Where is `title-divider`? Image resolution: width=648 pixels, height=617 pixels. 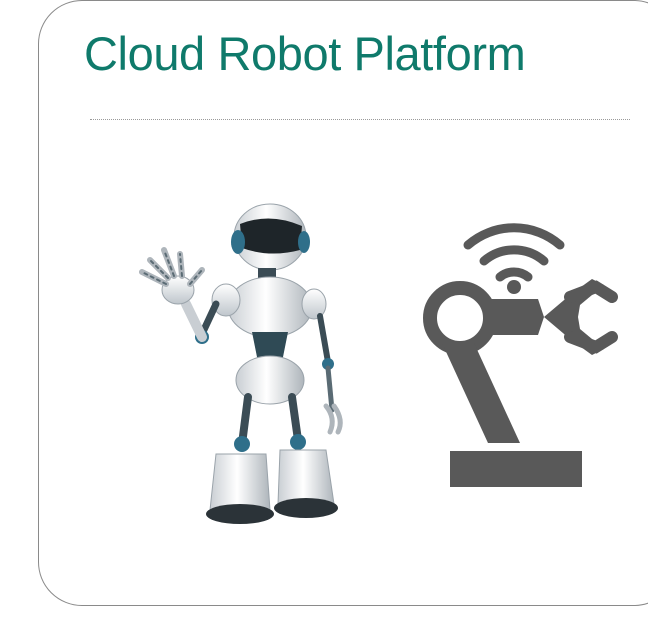
title-divider is located at coordinates (360, 119).